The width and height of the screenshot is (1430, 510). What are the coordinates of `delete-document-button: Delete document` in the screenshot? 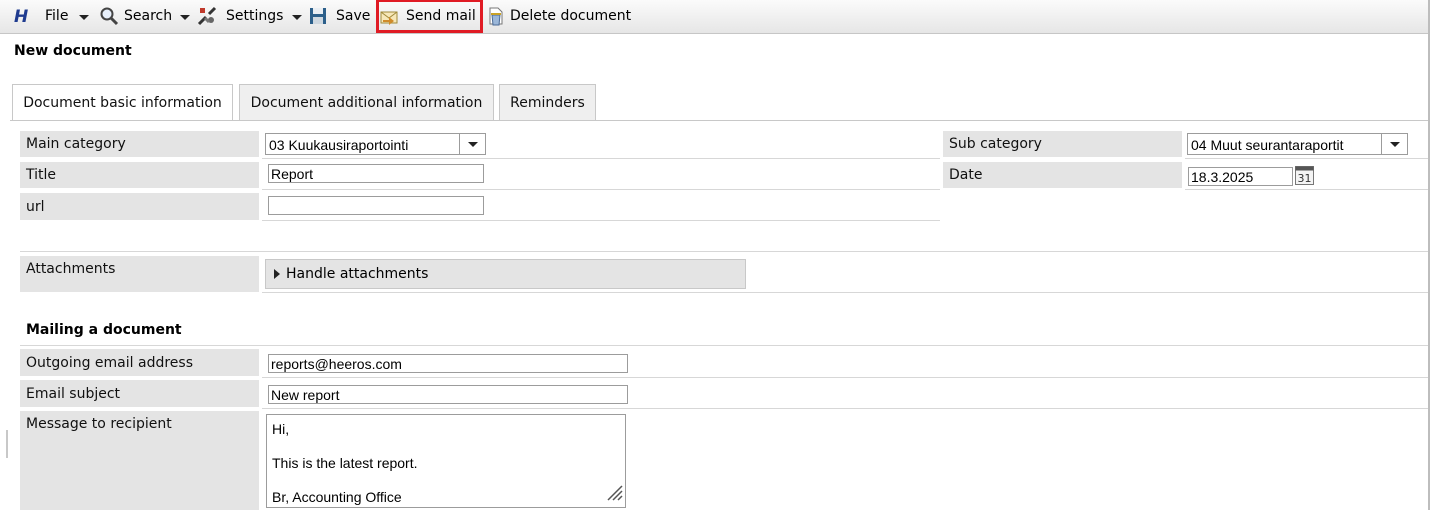 It's located at (558, 15).